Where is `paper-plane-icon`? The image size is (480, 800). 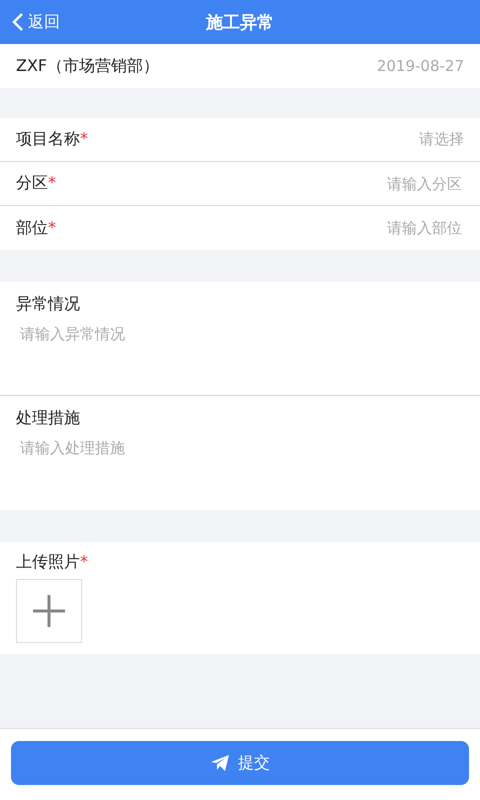 paper-plane-icon is located at coordinates (220, 763).